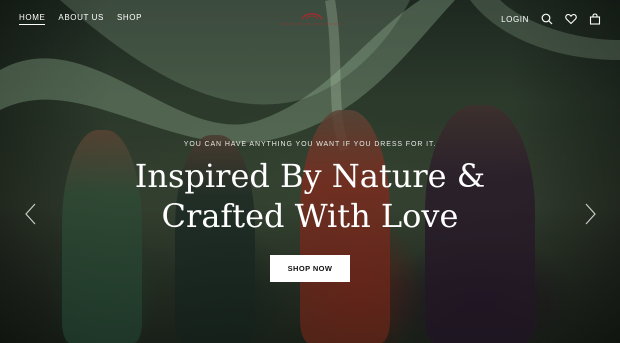 This screenshot has height=343, width=620. I want to click on primary-menu: HOME ABOUT US SHOP, so click(80, 19).